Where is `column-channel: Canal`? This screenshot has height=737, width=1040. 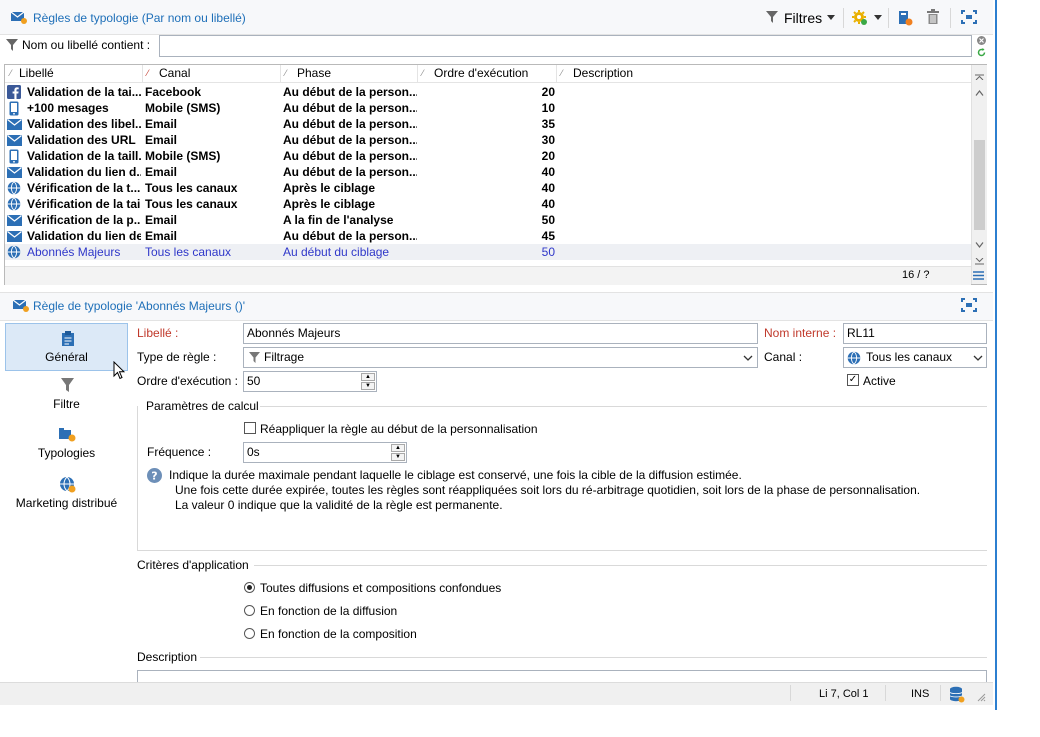 column-channel: Canal is located at coordinates (212, 73).